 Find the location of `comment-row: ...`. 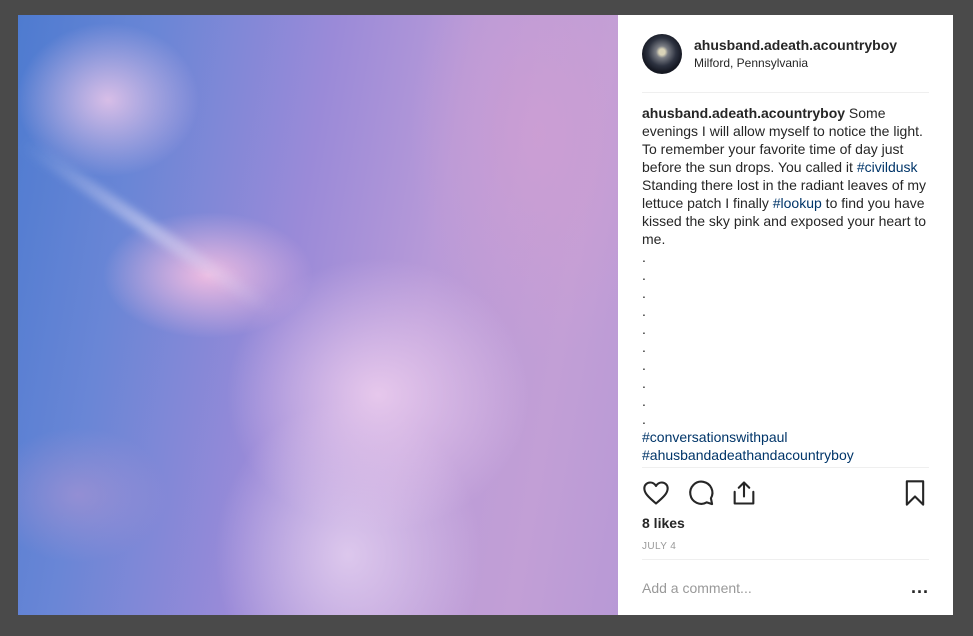

comment-row: ... is located at coordinates (785, 587).